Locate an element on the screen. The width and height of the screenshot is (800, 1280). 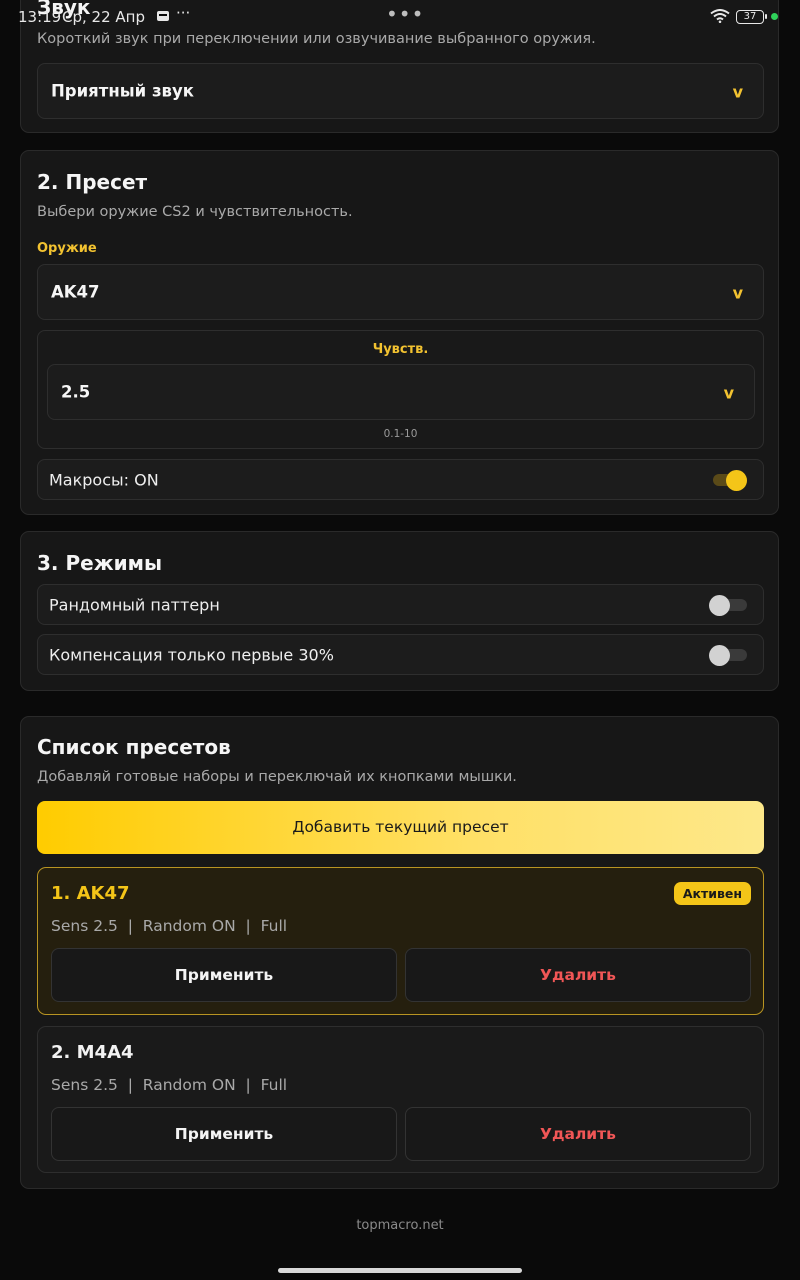
sensitivity-select-value: 2.5 is located at coordinates (76, 392).